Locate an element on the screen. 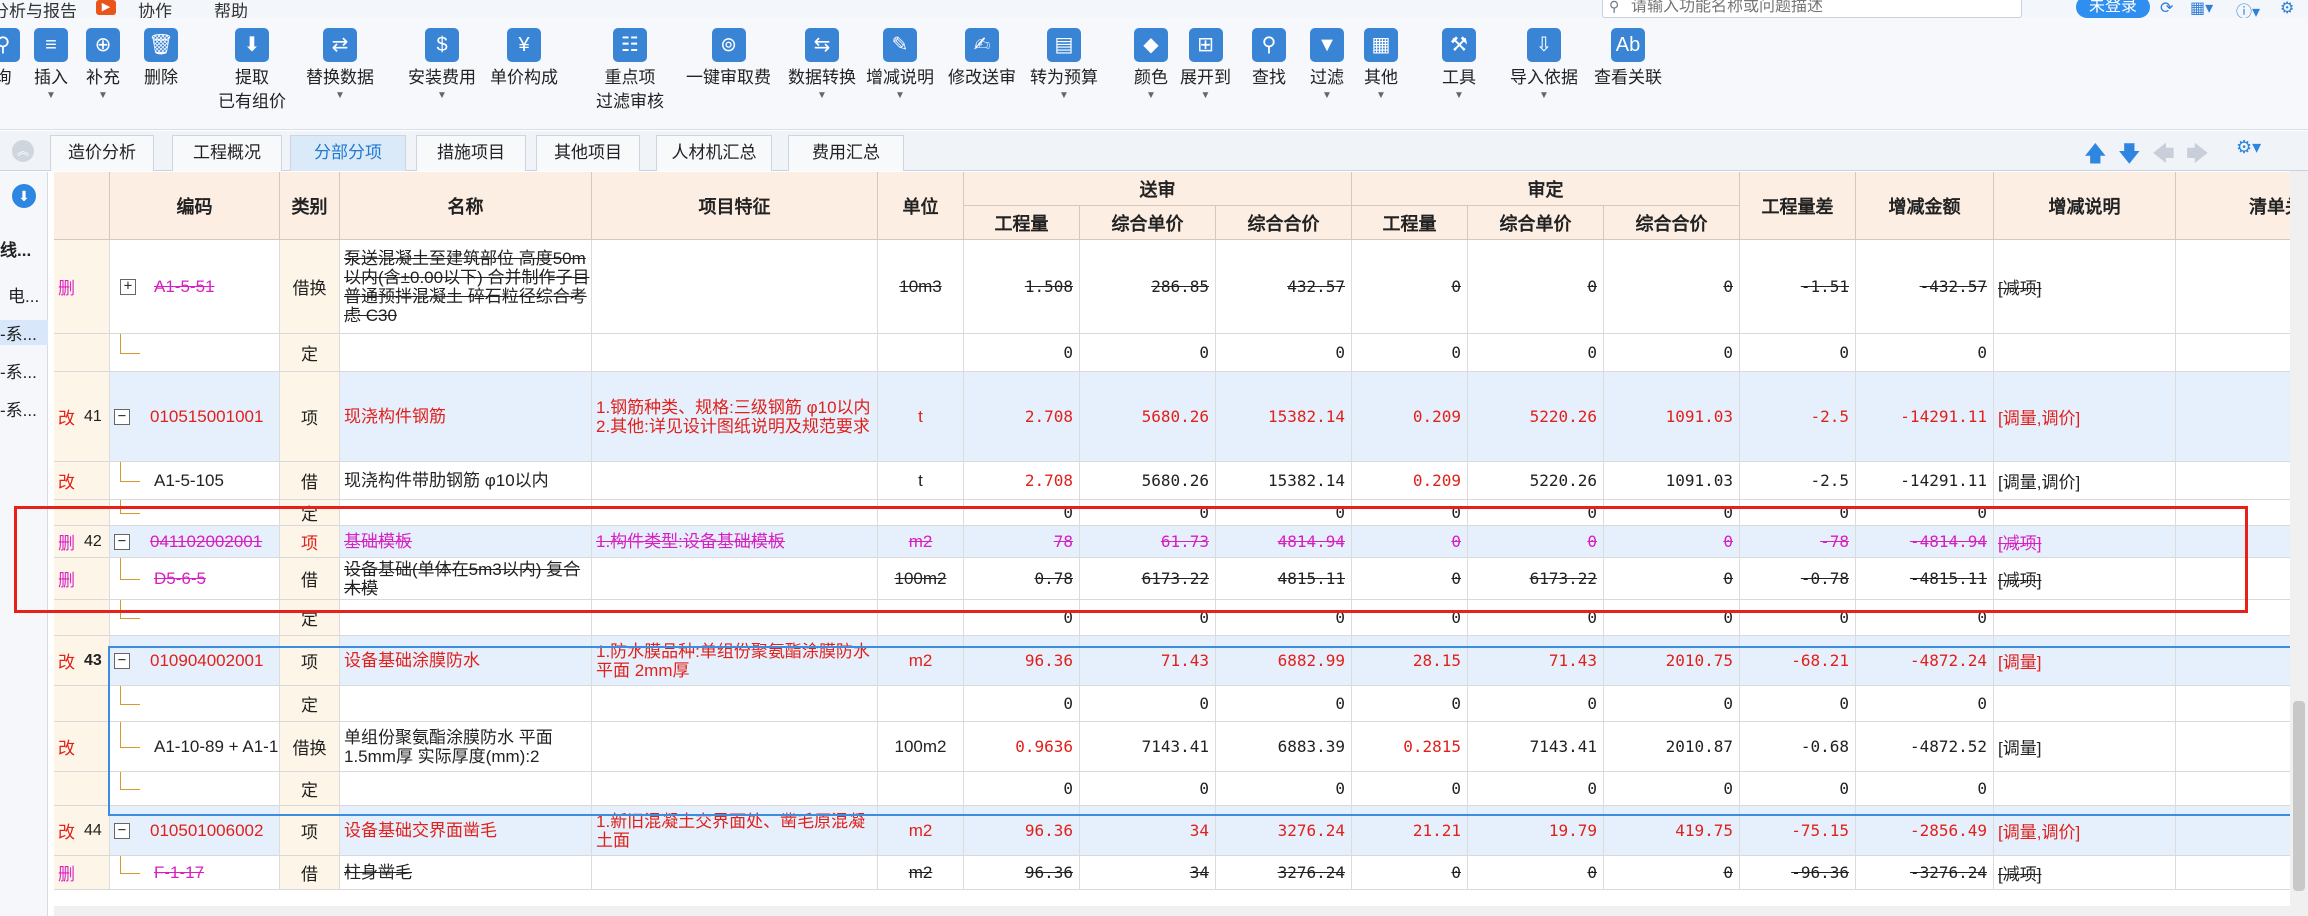 The width and height of the screenshot is (2308, 916). row-status-cell: 删 42 is located at coordinates (82, 541).